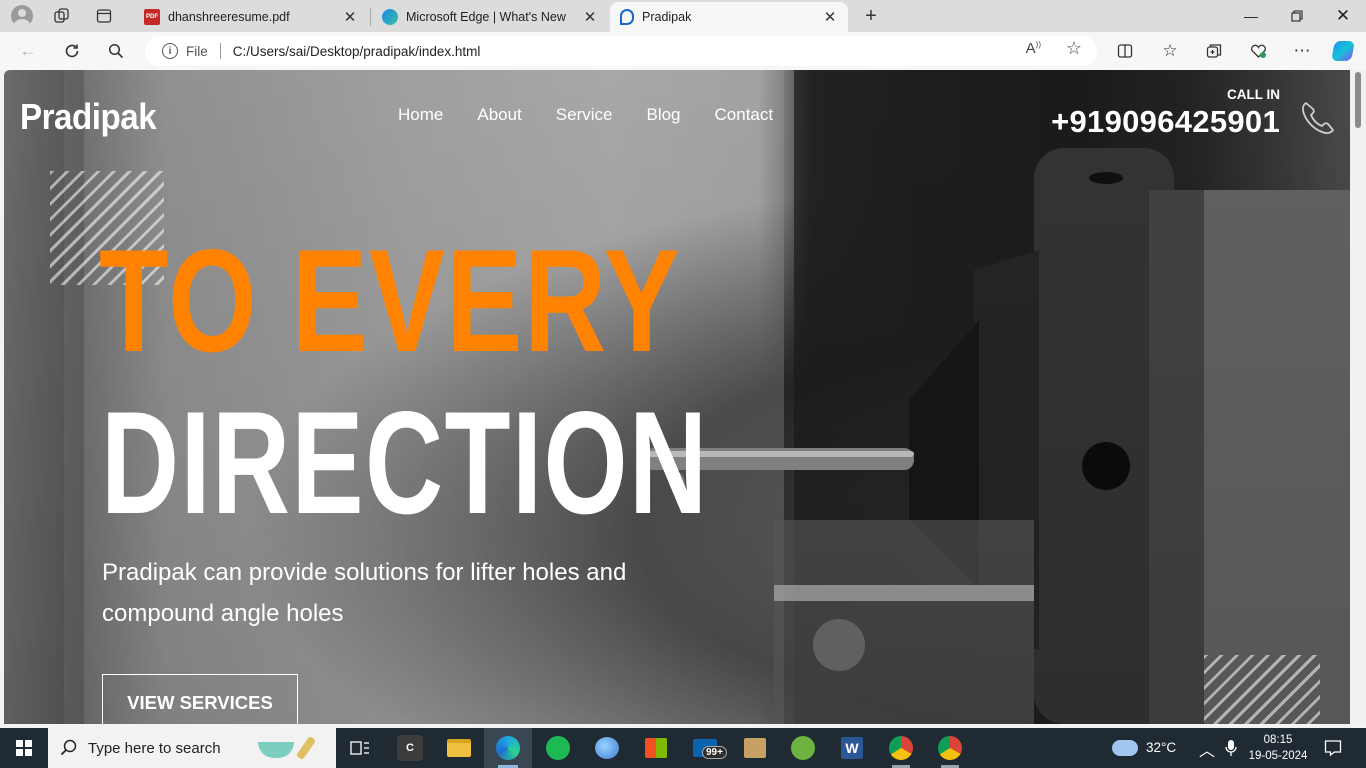 The image size is (1366, 768). I want to click on mail-button: 99+, so click(708, 748).